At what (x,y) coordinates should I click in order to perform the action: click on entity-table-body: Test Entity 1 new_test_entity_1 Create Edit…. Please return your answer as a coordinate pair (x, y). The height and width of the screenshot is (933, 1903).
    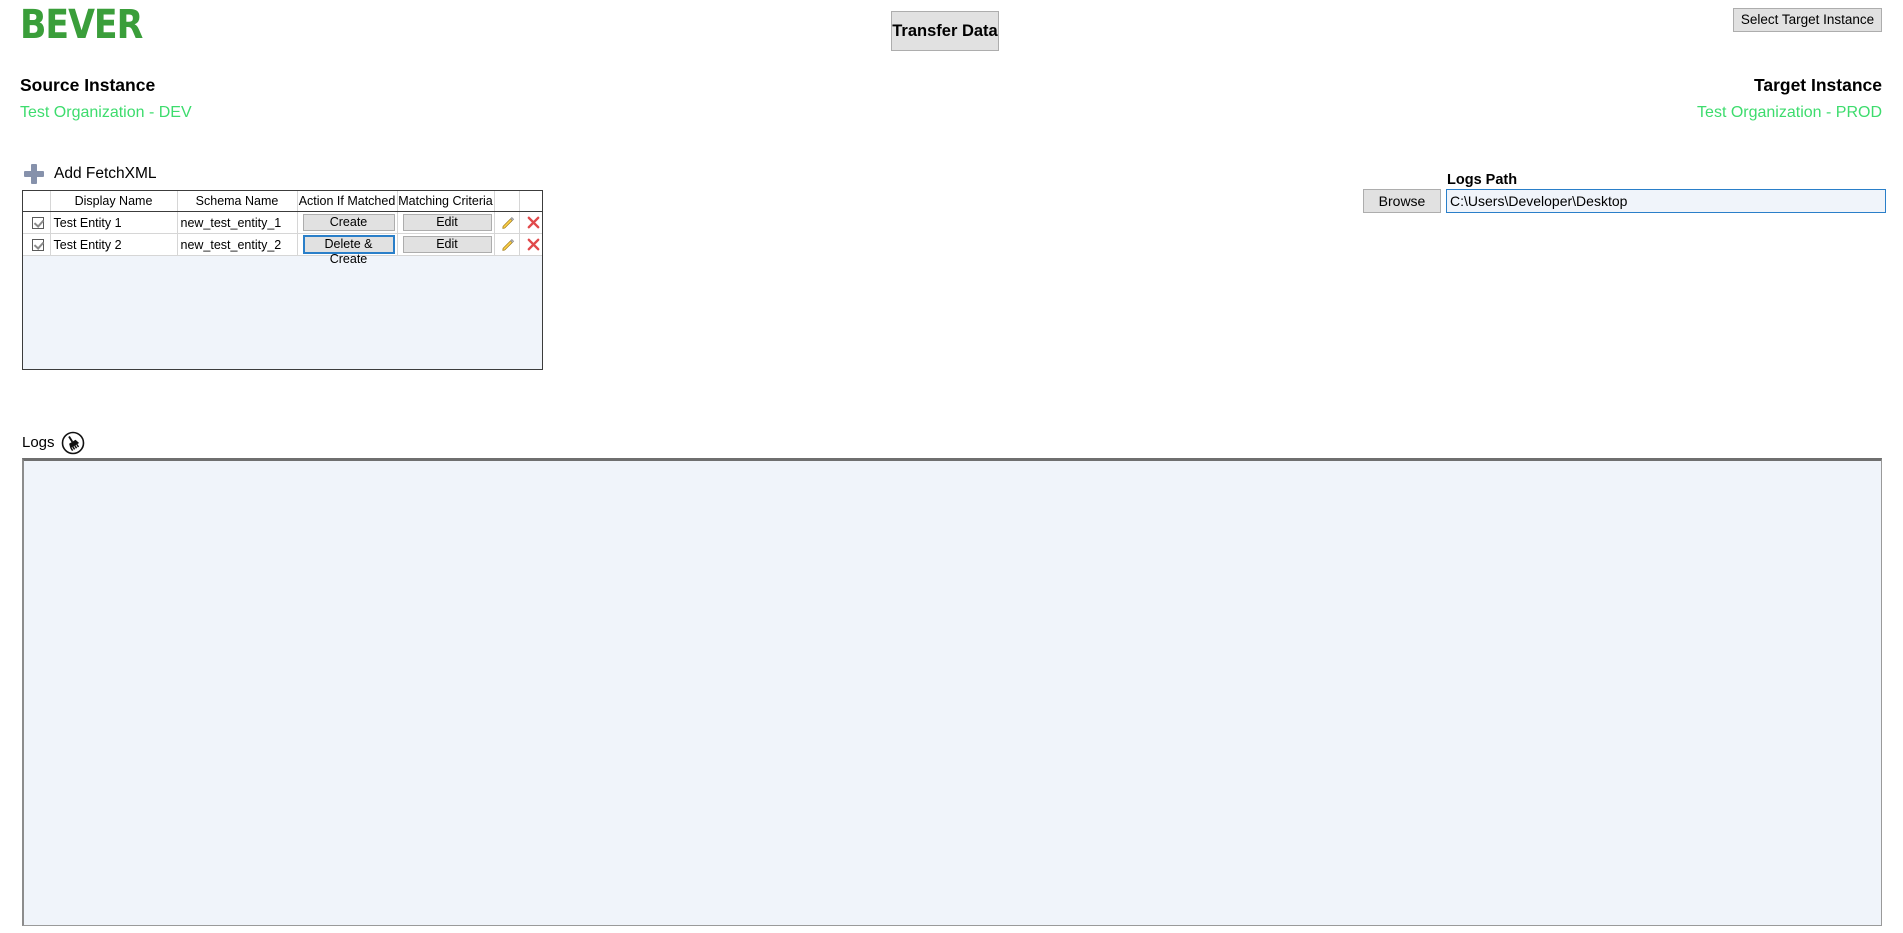
    Looking at the image, I should click on (282, 238).